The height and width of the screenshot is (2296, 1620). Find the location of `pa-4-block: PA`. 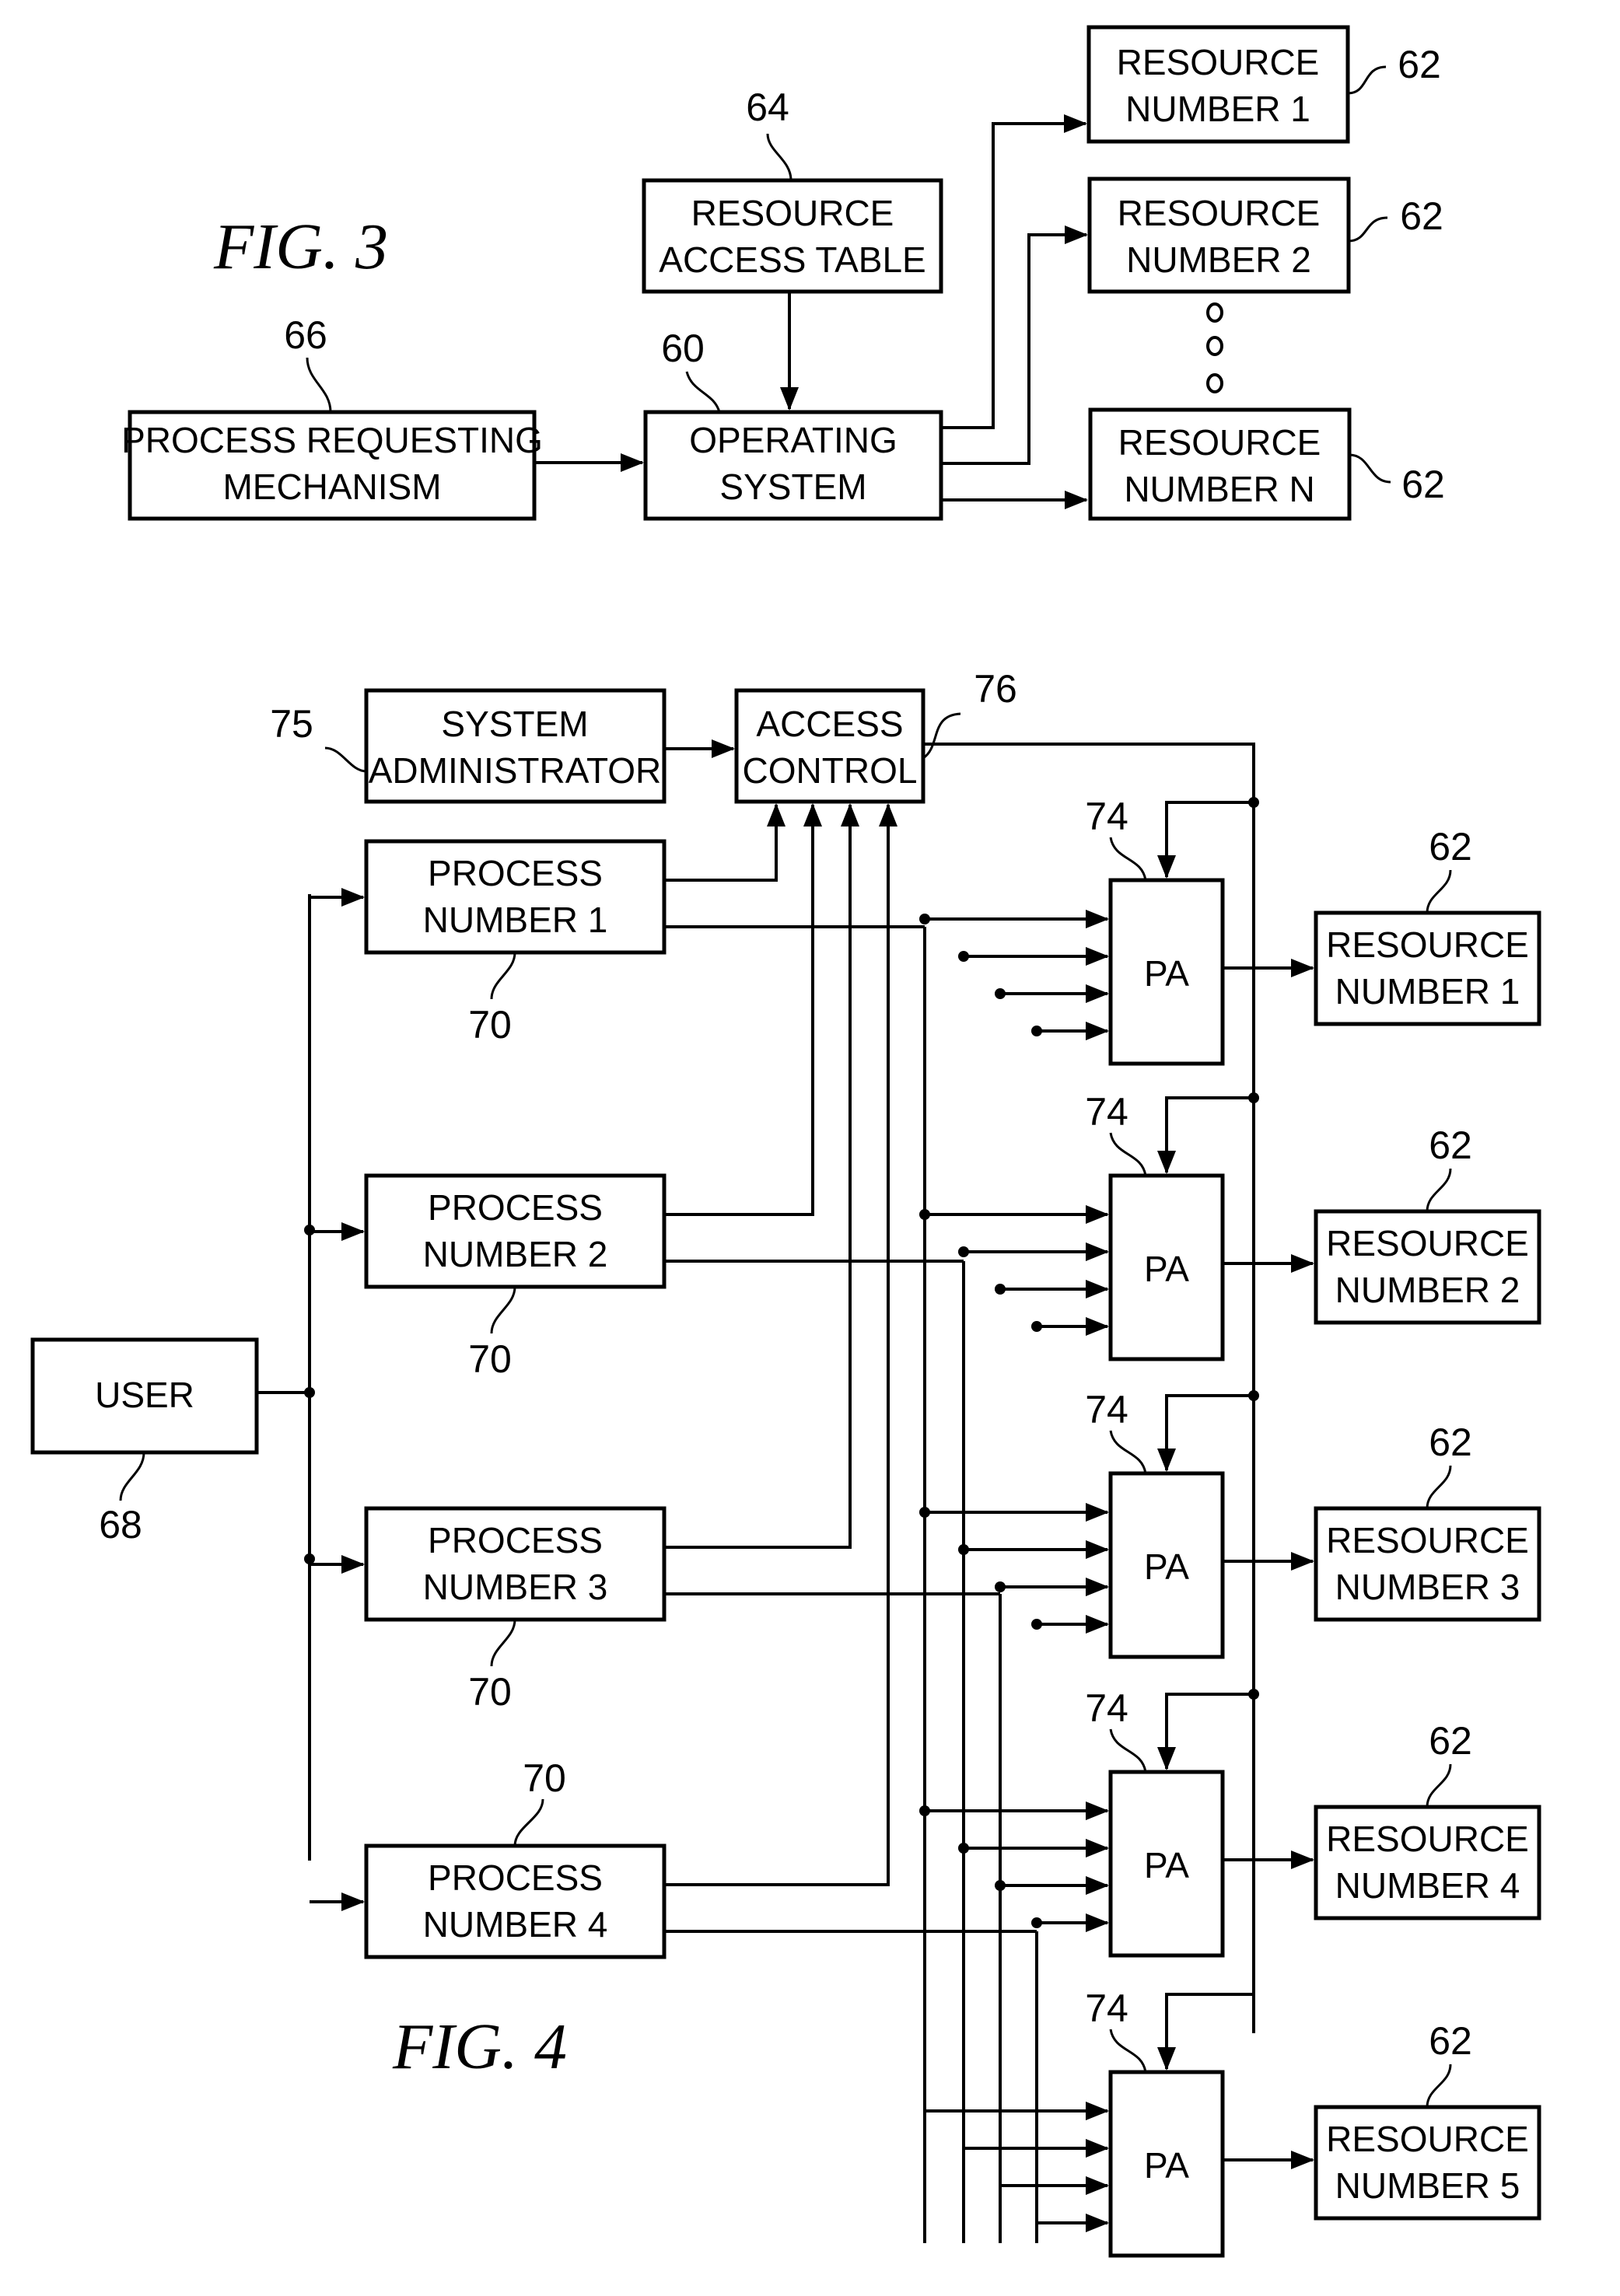

pa-4-block: PA is located at coordinates (1167, 1864).